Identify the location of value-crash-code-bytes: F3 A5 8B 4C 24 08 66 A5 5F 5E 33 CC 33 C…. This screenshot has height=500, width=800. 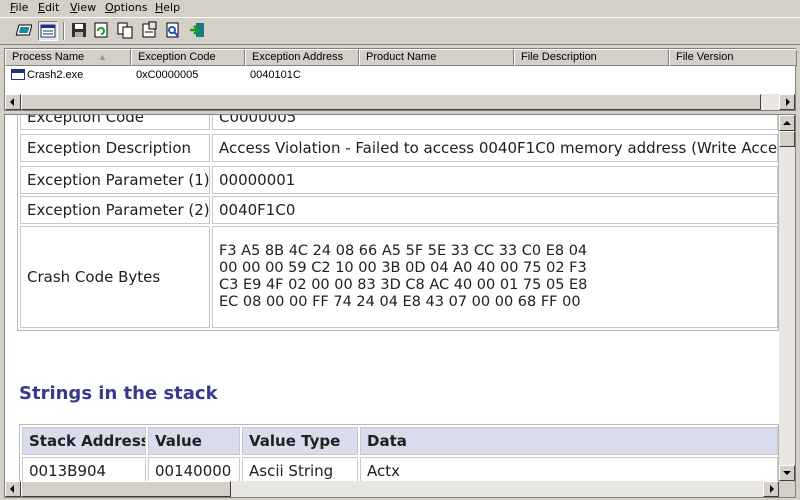
(495, 277).